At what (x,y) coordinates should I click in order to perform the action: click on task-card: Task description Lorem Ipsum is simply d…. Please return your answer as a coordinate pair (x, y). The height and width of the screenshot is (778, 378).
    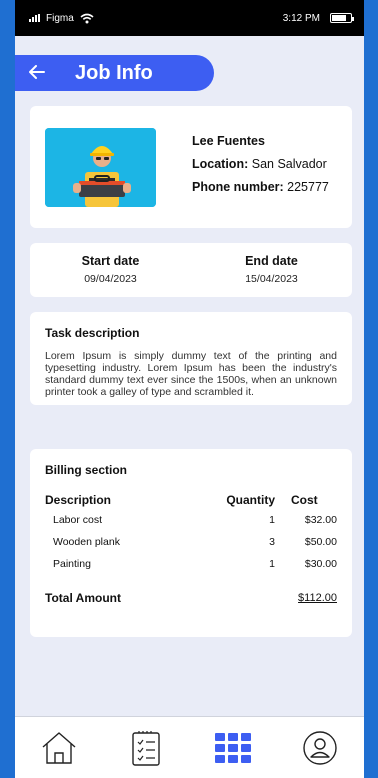
    Looking at the image, I should click on (191, 358).